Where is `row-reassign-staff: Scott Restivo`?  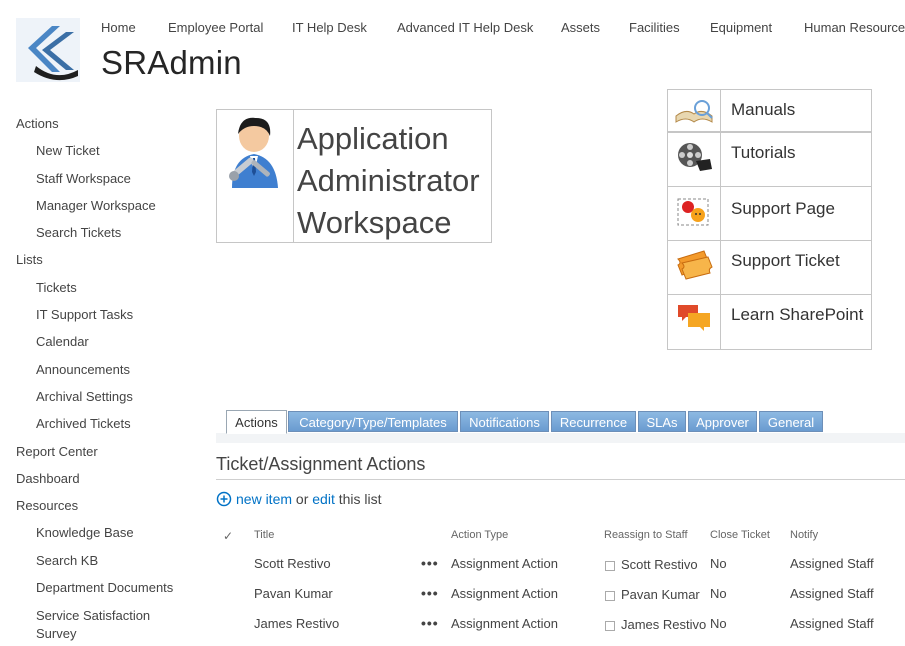 row-reassign-staff: Scott Restivo is located at coordinates (659, 564).